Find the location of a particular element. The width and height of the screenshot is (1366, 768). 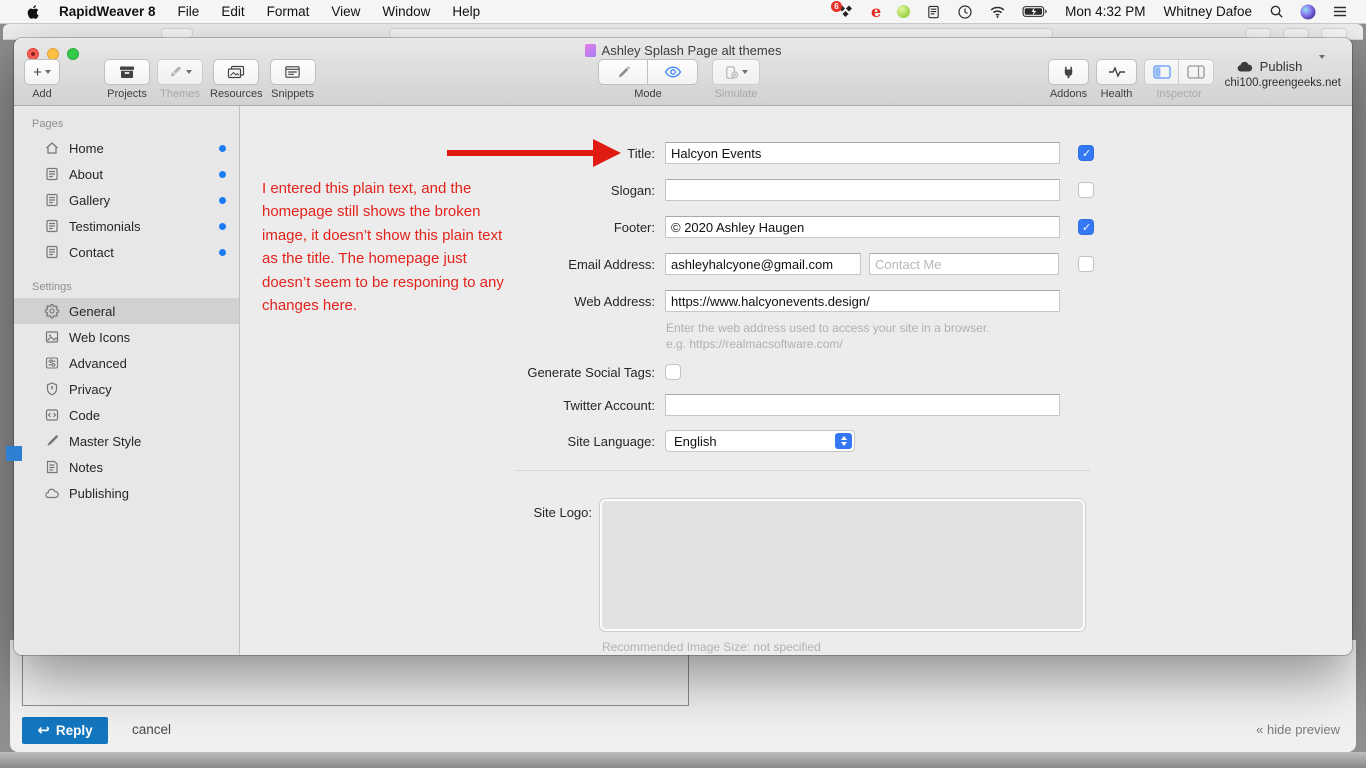

apple-menu-icon is located at coordinates (33, 12).